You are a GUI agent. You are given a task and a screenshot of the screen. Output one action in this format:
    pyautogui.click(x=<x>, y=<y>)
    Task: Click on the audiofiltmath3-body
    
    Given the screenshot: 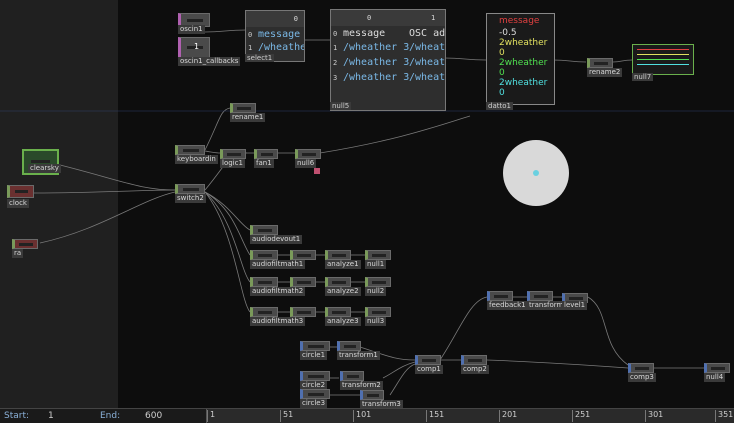 What is the action you would take?
    pyautogui.click(x=264, y=312)
    